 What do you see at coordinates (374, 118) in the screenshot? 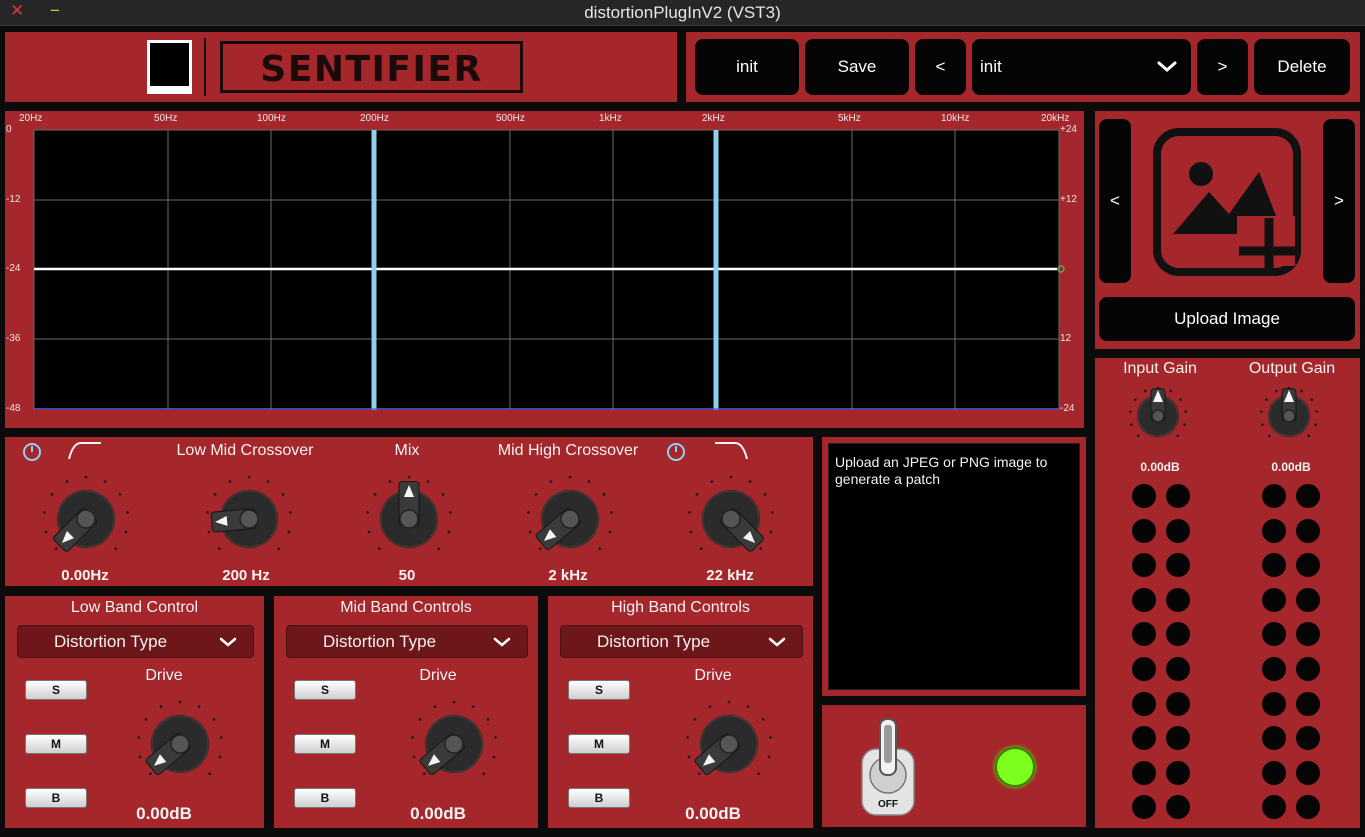
I see `freq-axis-label: 200Hz` at bounding box center [374, 118].